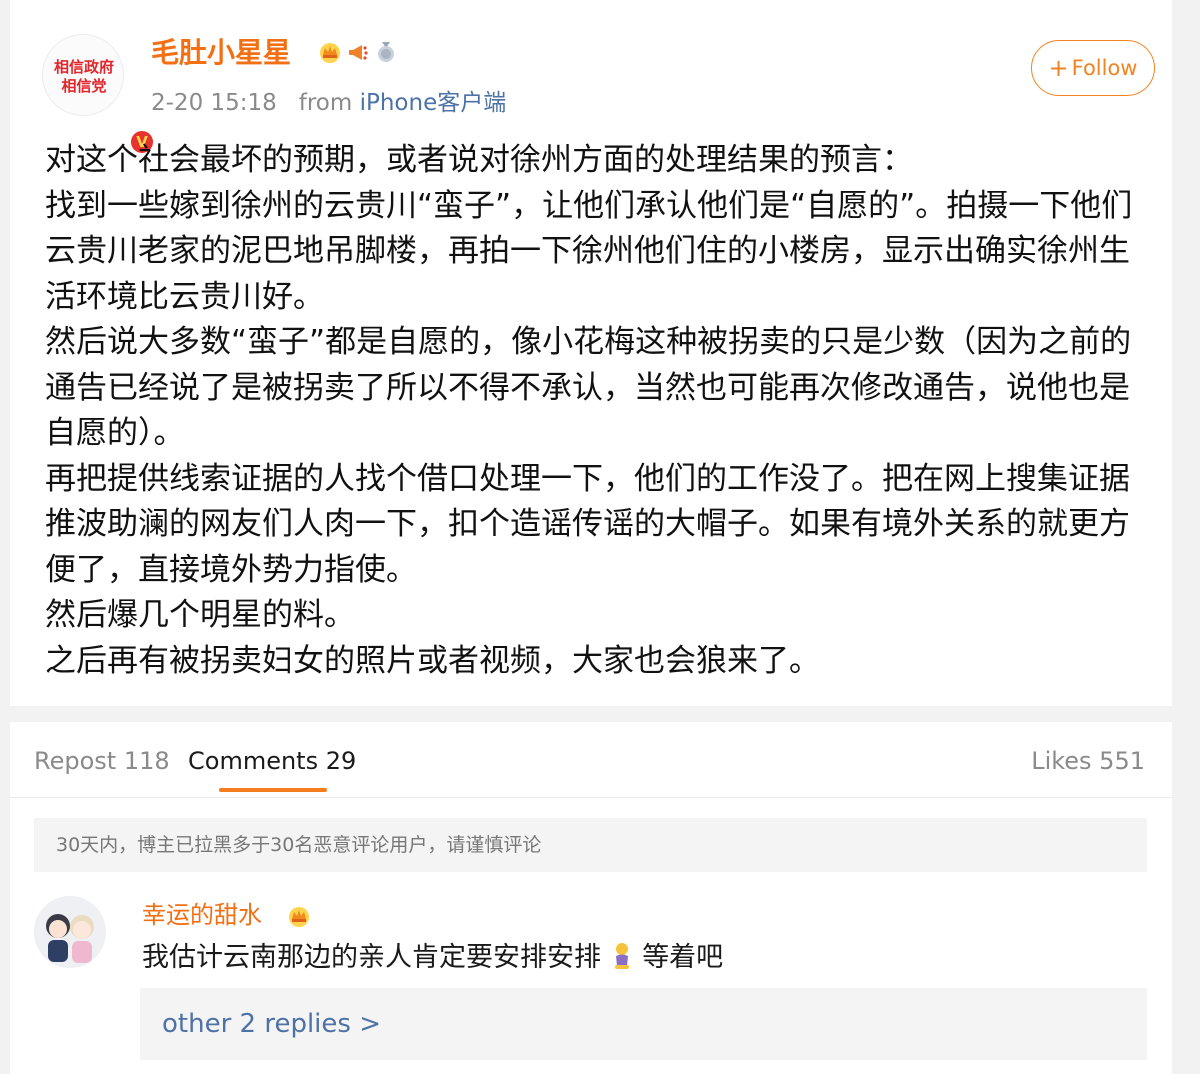  I want to click on replies-box: other 2 replies >, so click(643, 1024).